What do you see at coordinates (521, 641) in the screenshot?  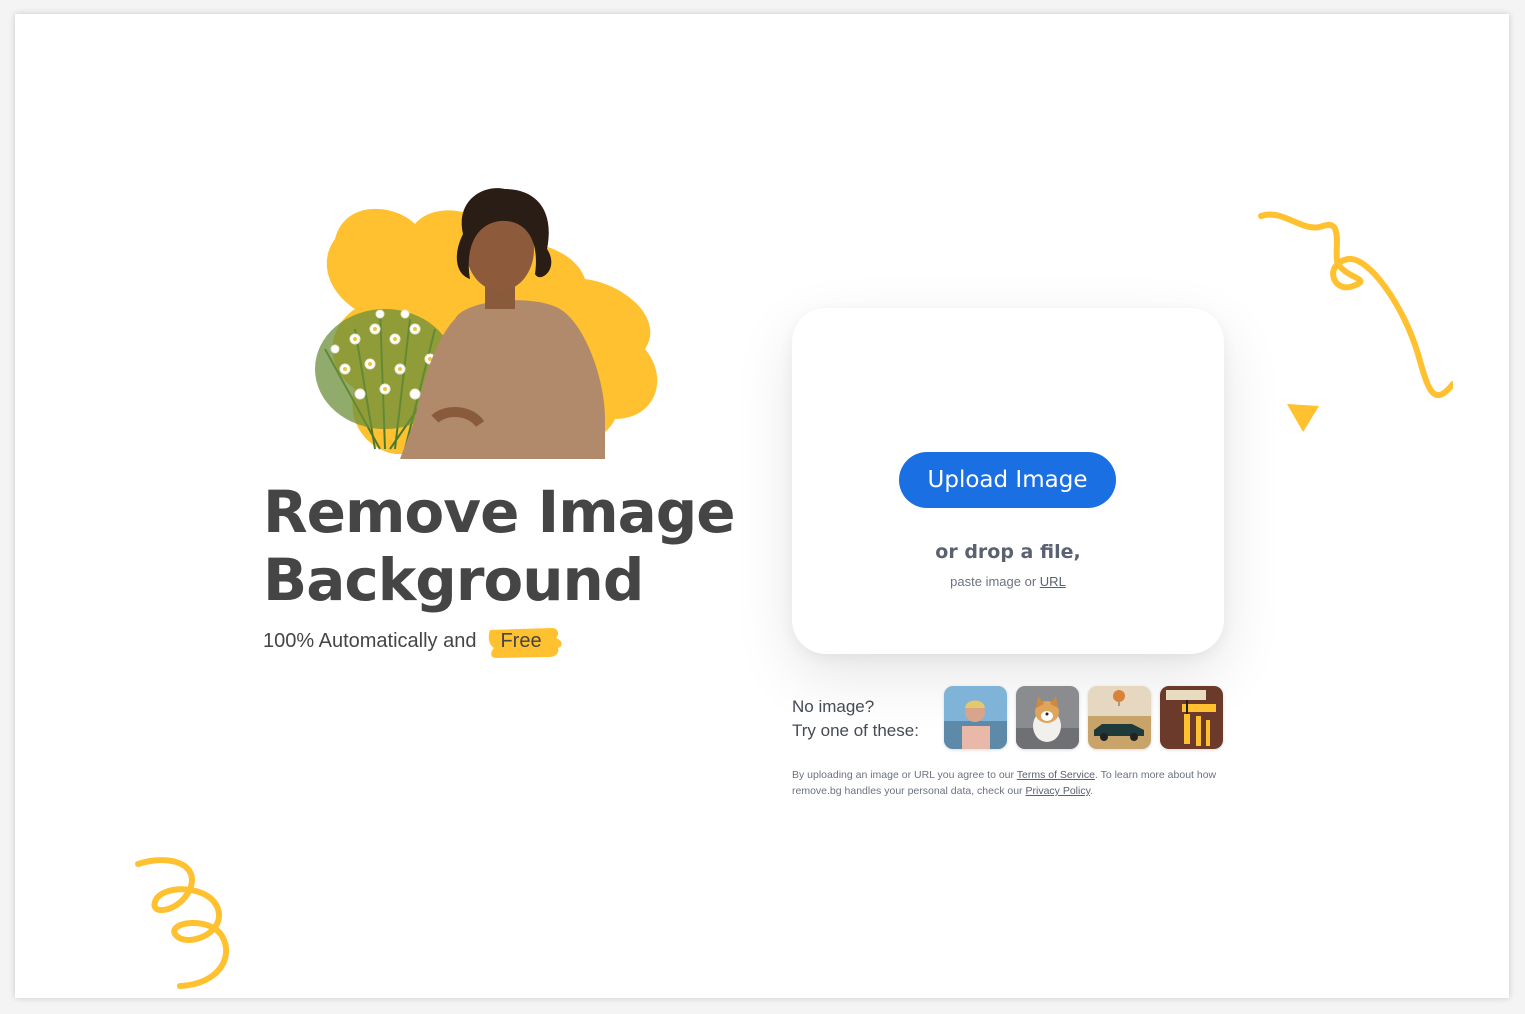 I see `free-badge-label: Free` at bounding box center [521, 641].